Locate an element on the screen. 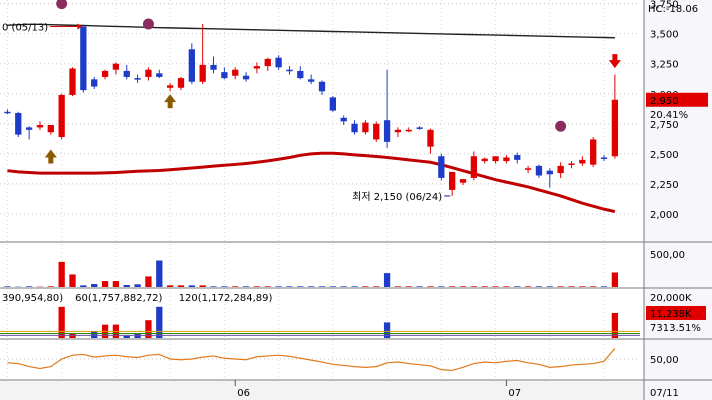 This screenshot has width=712, height=400. price-tick-label: 2,250 is located at coordinates (664, 185).